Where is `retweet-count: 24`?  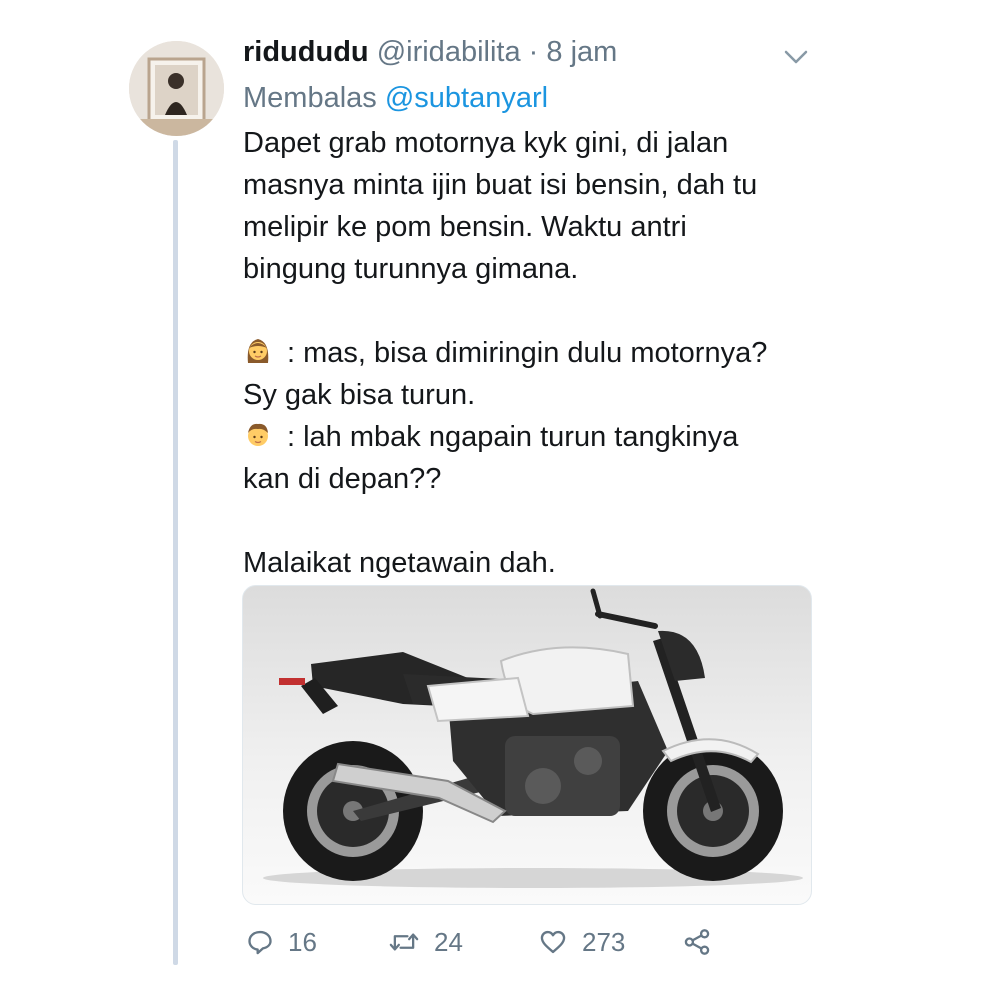
retweet-count: 24 is located at coordinates (448, 941).